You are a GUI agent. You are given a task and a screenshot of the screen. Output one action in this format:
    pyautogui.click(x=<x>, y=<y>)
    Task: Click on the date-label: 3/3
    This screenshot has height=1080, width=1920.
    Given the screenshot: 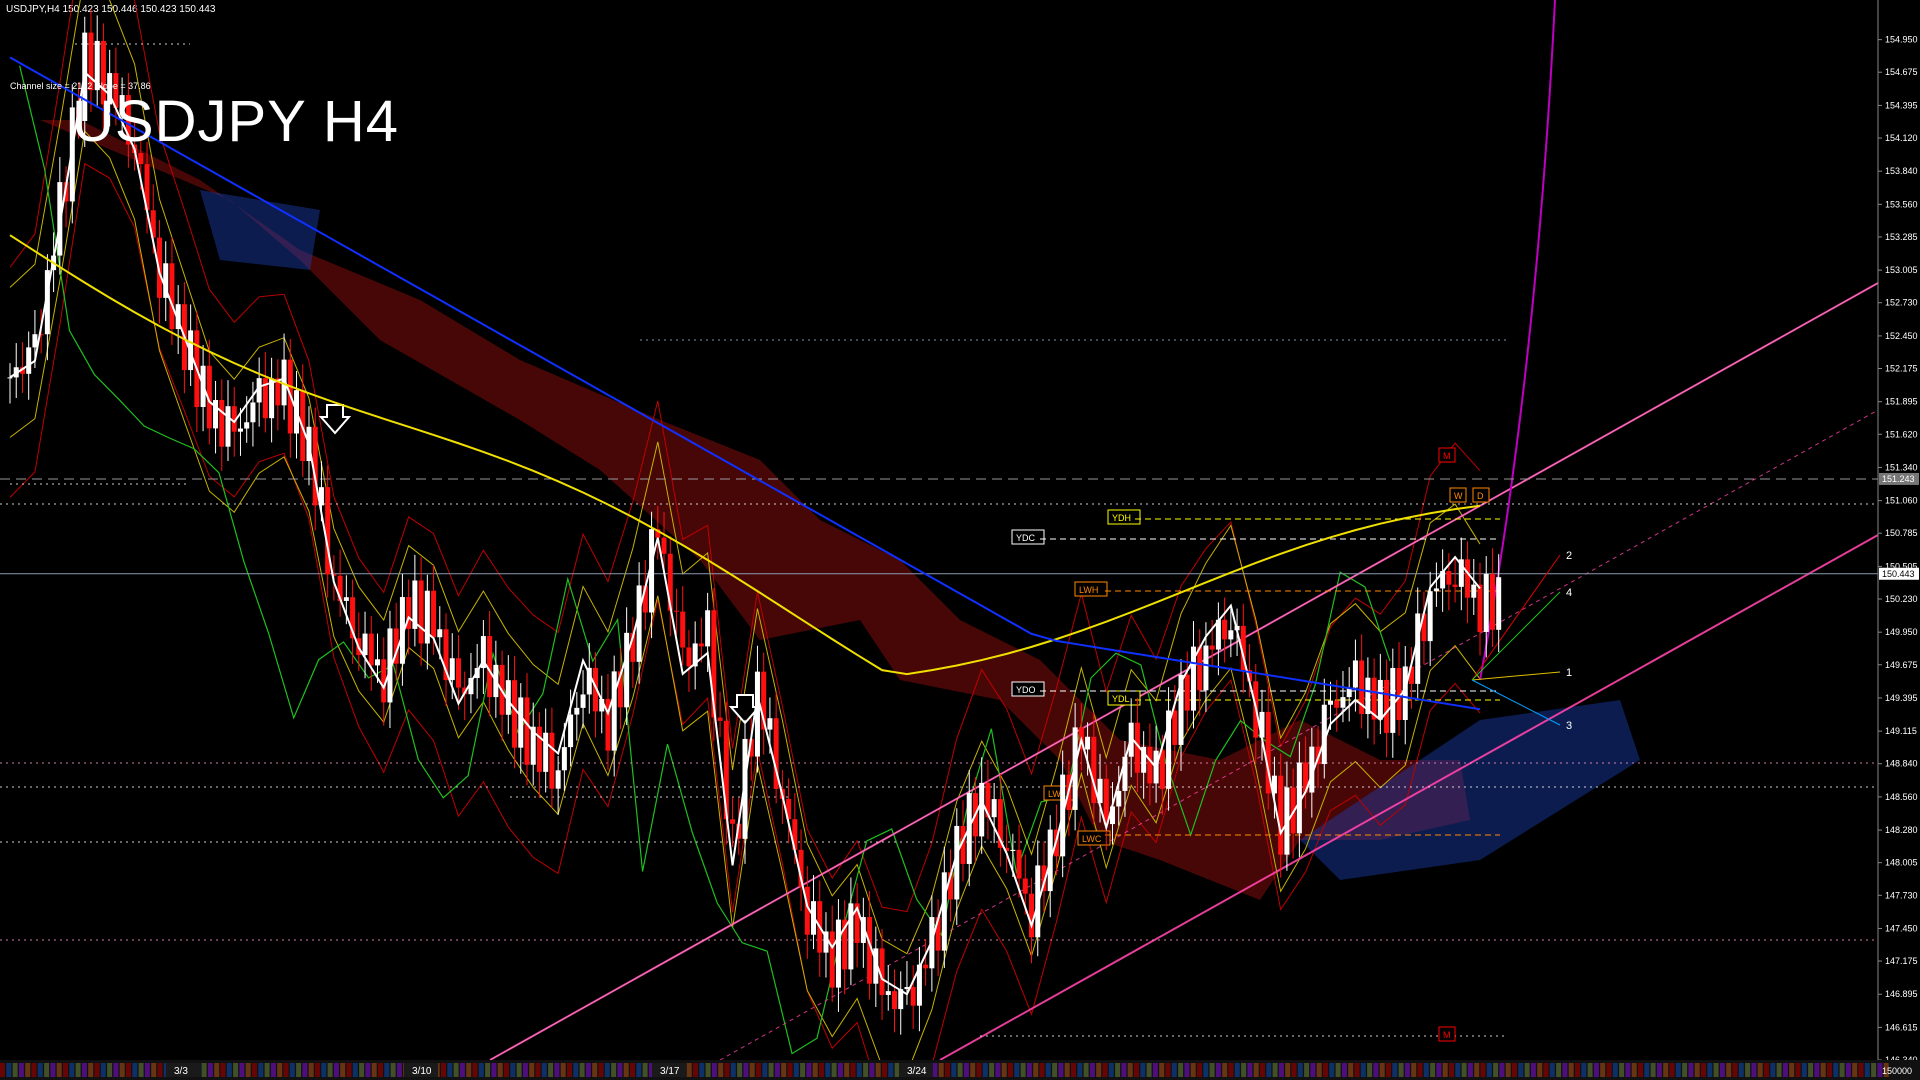 What is the action you would take?
    pyautogui.click(x=181, y=1071)
    